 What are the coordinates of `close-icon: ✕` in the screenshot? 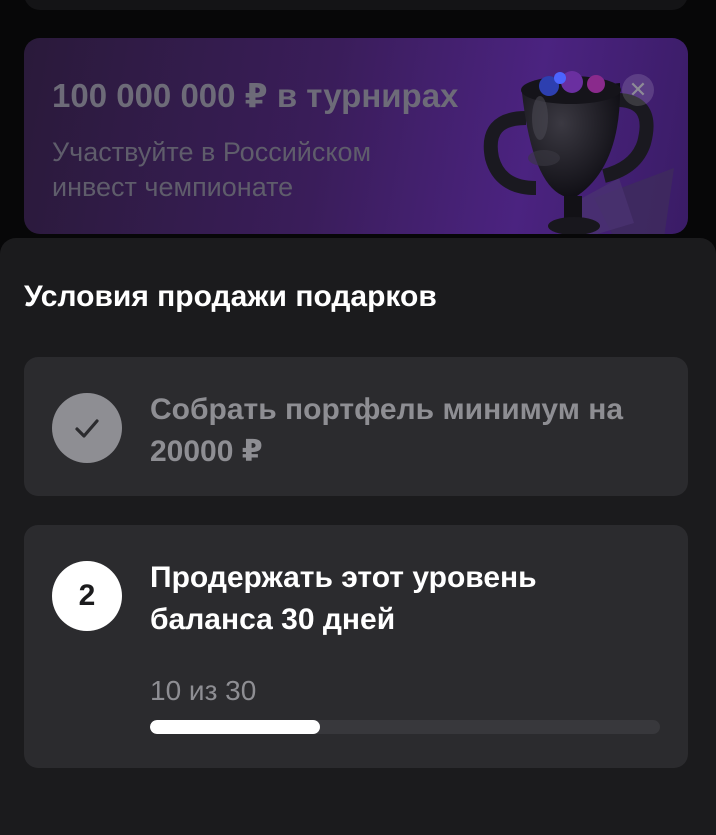 It's located at (638, 90).